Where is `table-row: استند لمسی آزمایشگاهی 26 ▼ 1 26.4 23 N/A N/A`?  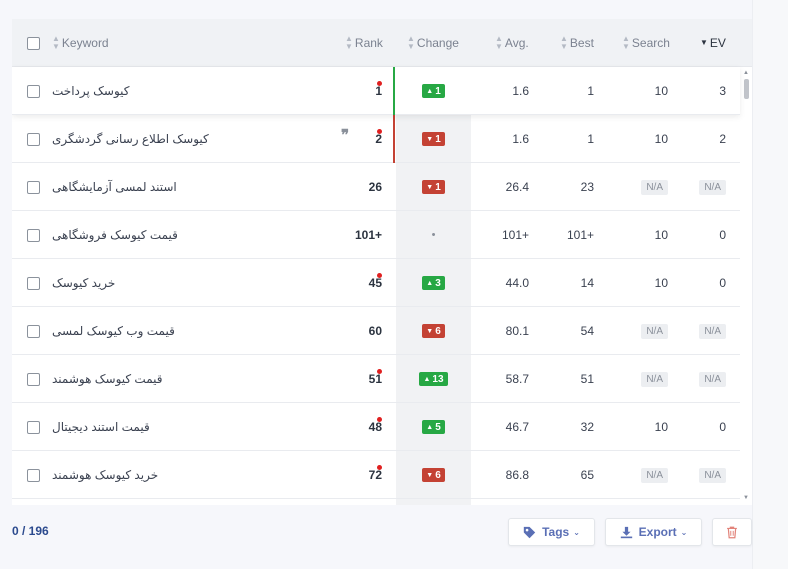
table-row: استند لمسی آزمایشگاهی 26 ▼ 1 26.4 23 N/A N/A is located at coordinates (376, 187).